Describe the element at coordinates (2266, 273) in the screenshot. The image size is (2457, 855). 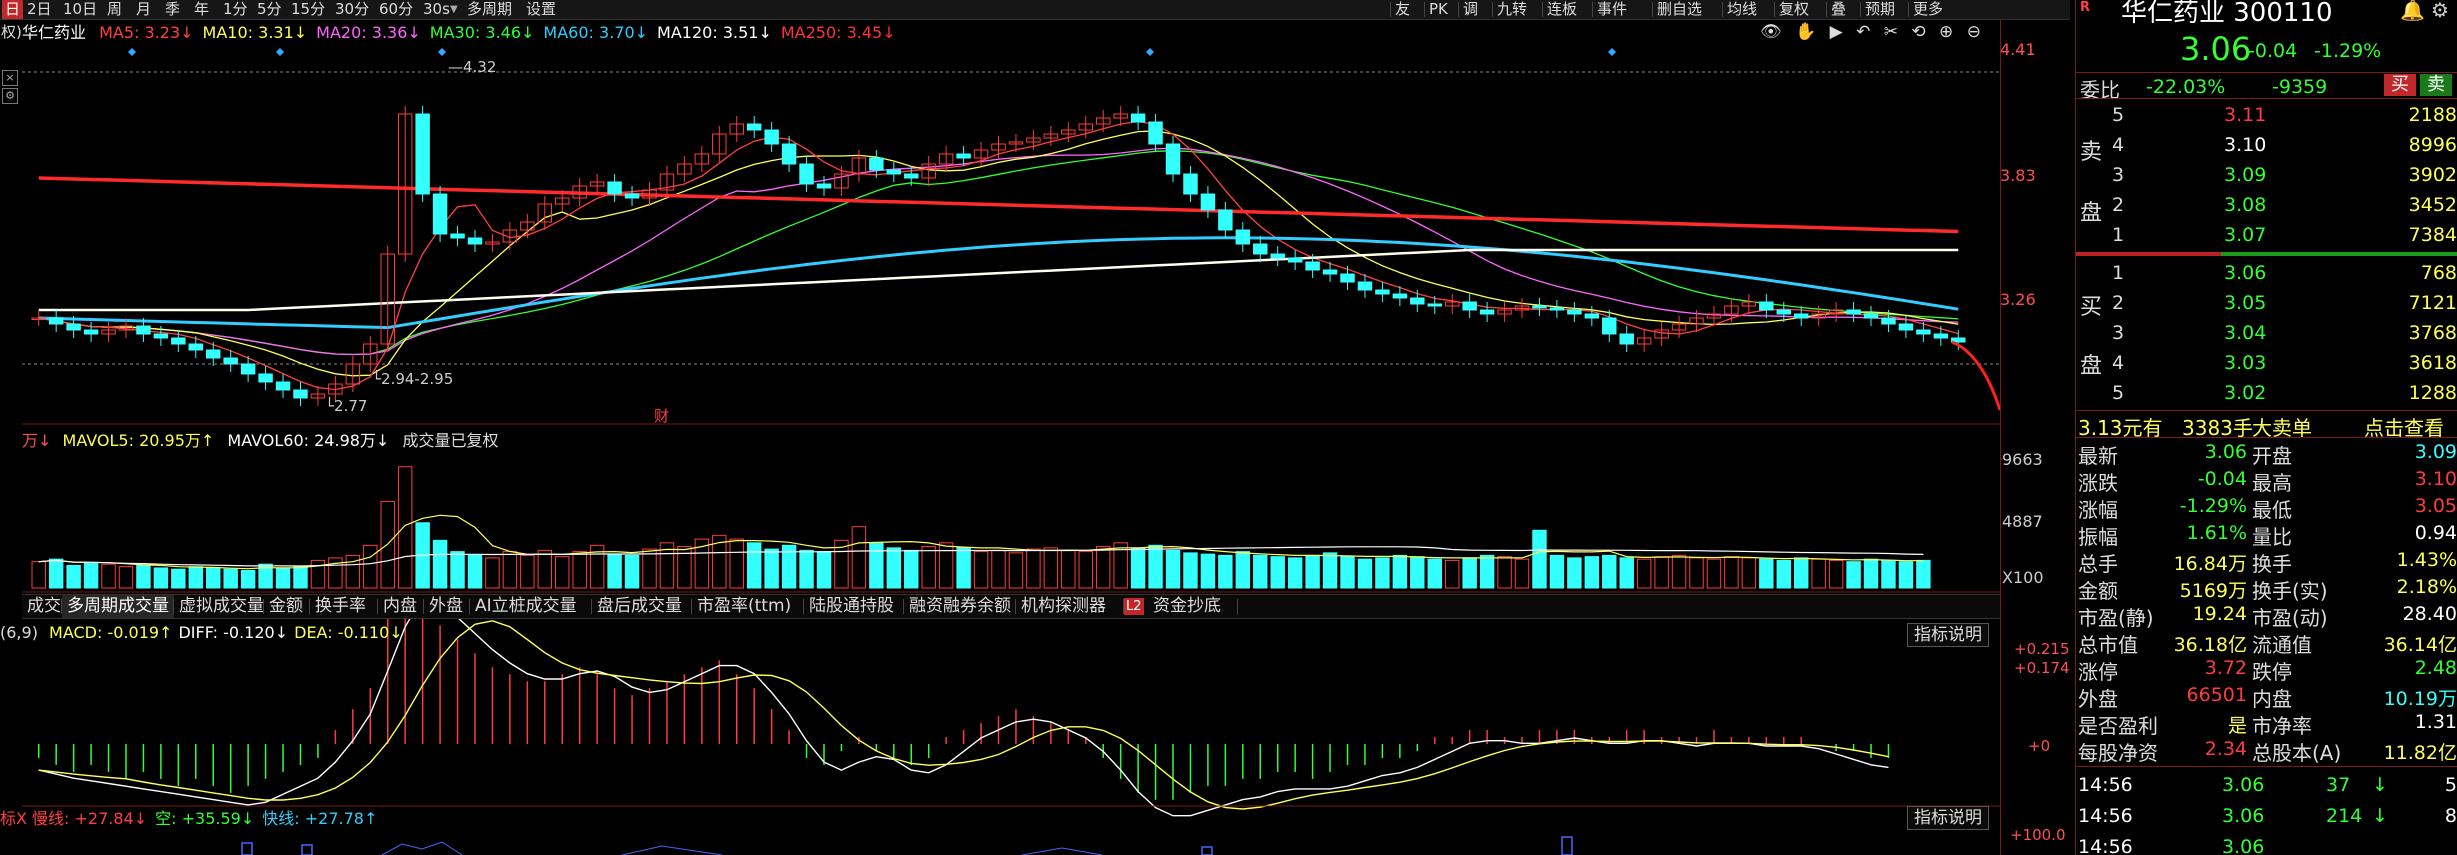
I see `bids-row: 1 3.06 768` at that location.